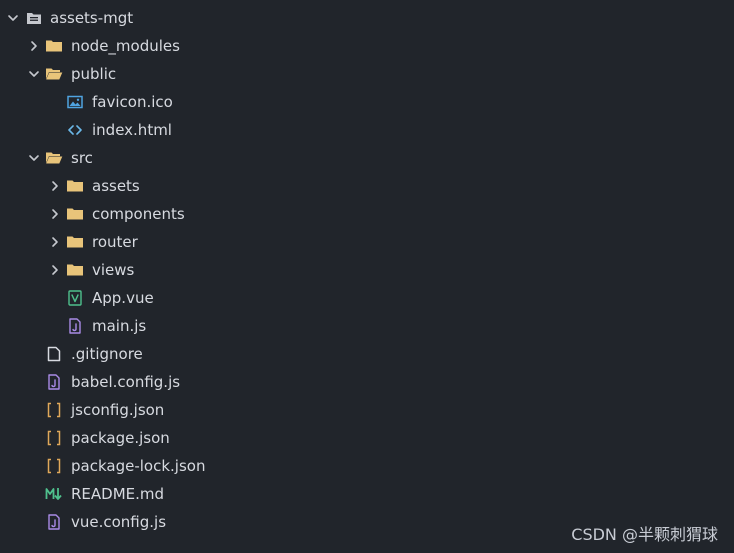 The width and height of the screenshot is (734, 553). I want to click on folder-row: components, so click(367, 214).